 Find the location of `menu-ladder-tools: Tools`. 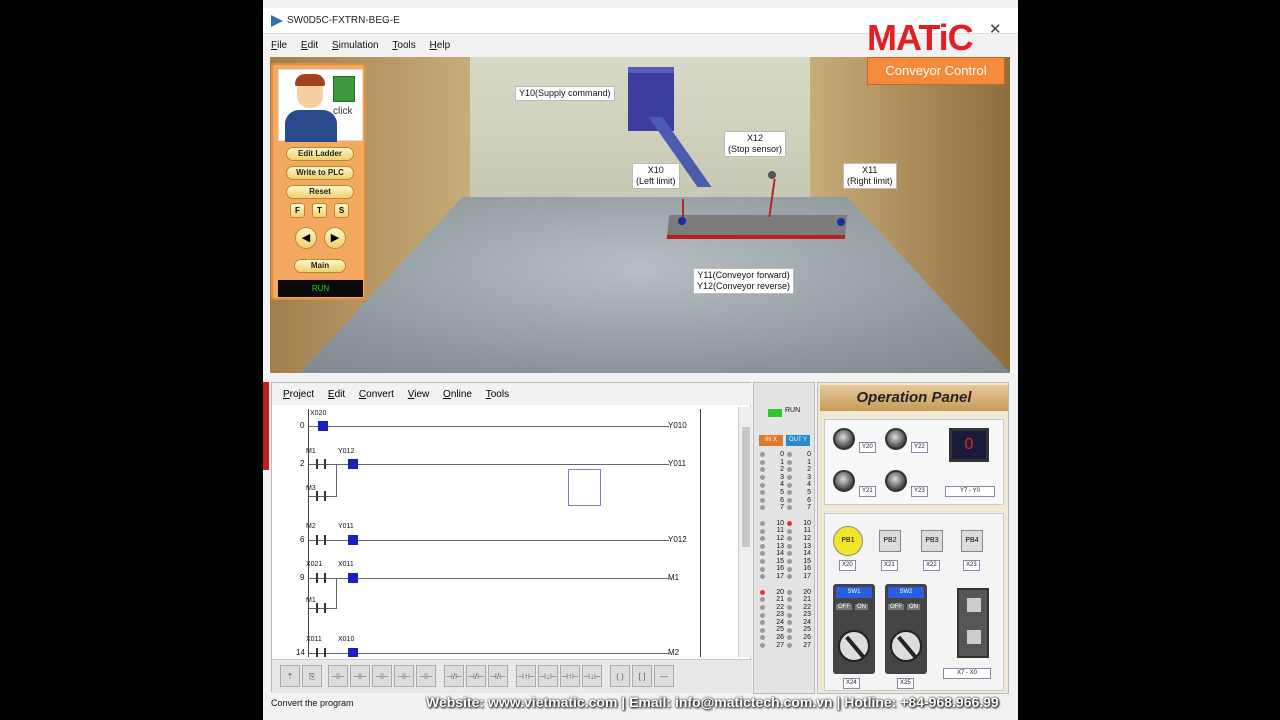

menu-ladder-tools: Tools is located at coordinates (497, 394).